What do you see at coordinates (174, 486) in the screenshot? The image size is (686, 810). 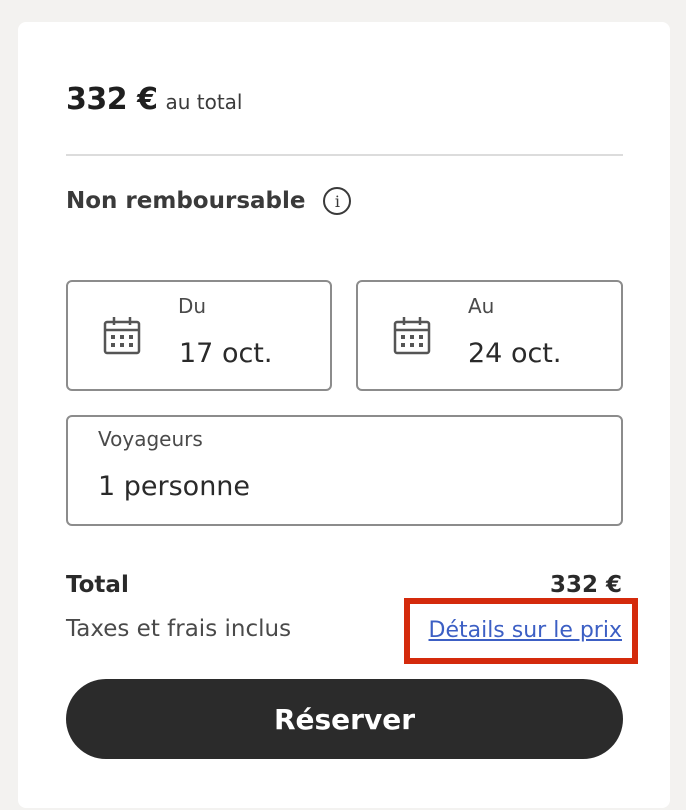 I see `travellers-value: 1 personne` at bounding box center [174, 486].